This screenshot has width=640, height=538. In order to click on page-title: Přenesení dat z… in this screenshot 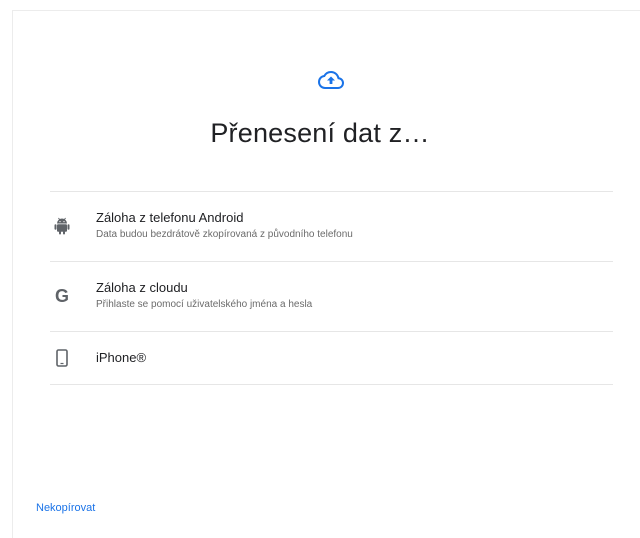, I will do `click(320, 133)`.